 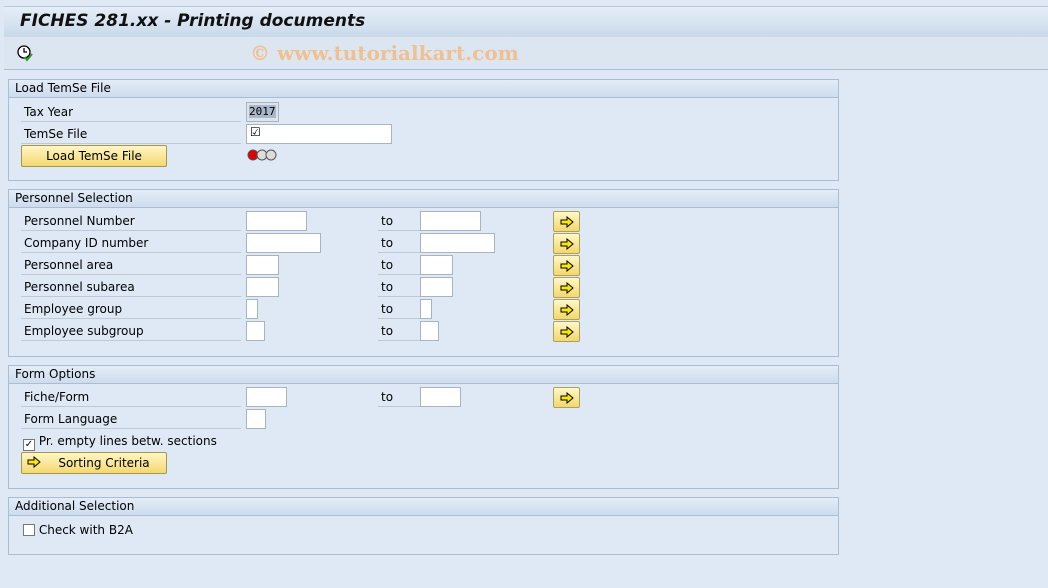 What do you see at coordinates (29, 530) in the screenshot?
I see `b2a-checkbox` at bounding box center [29, 530].